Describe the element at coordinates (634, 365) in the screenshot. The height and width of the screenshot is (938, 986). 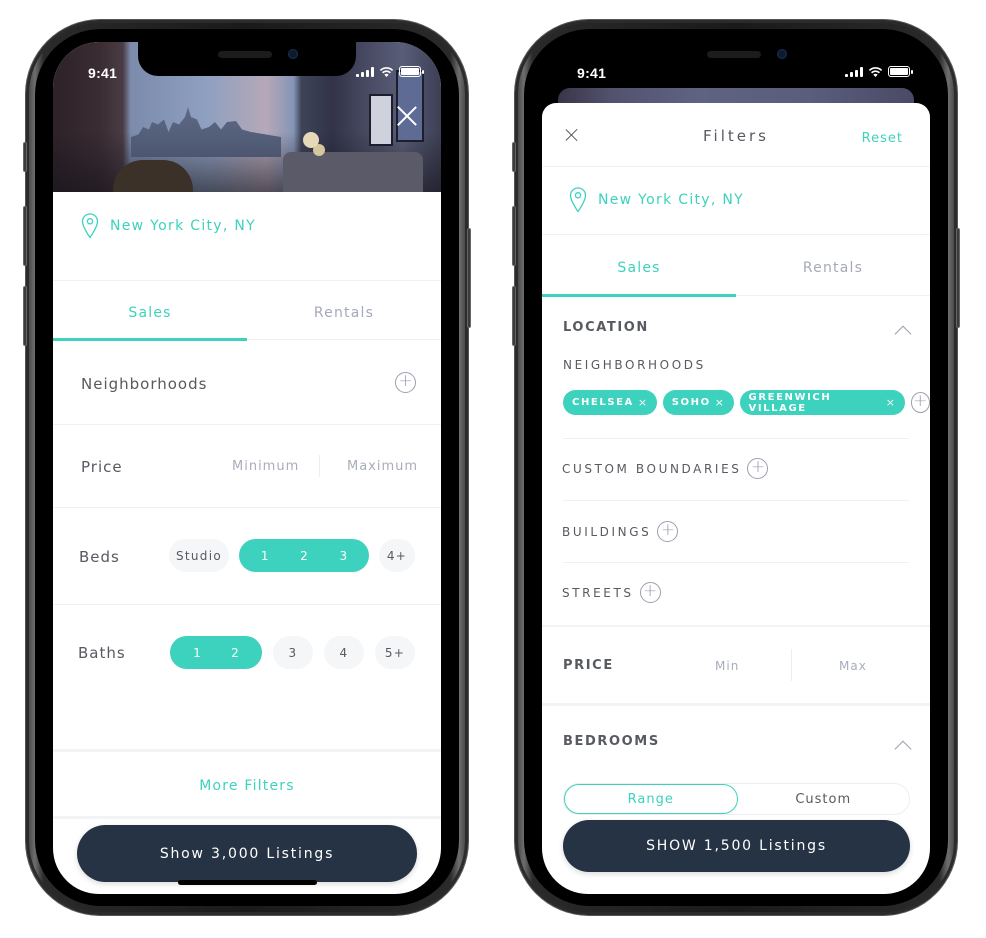
I see `neighborhoods-label: NEIGHBORHOODS` at that location.